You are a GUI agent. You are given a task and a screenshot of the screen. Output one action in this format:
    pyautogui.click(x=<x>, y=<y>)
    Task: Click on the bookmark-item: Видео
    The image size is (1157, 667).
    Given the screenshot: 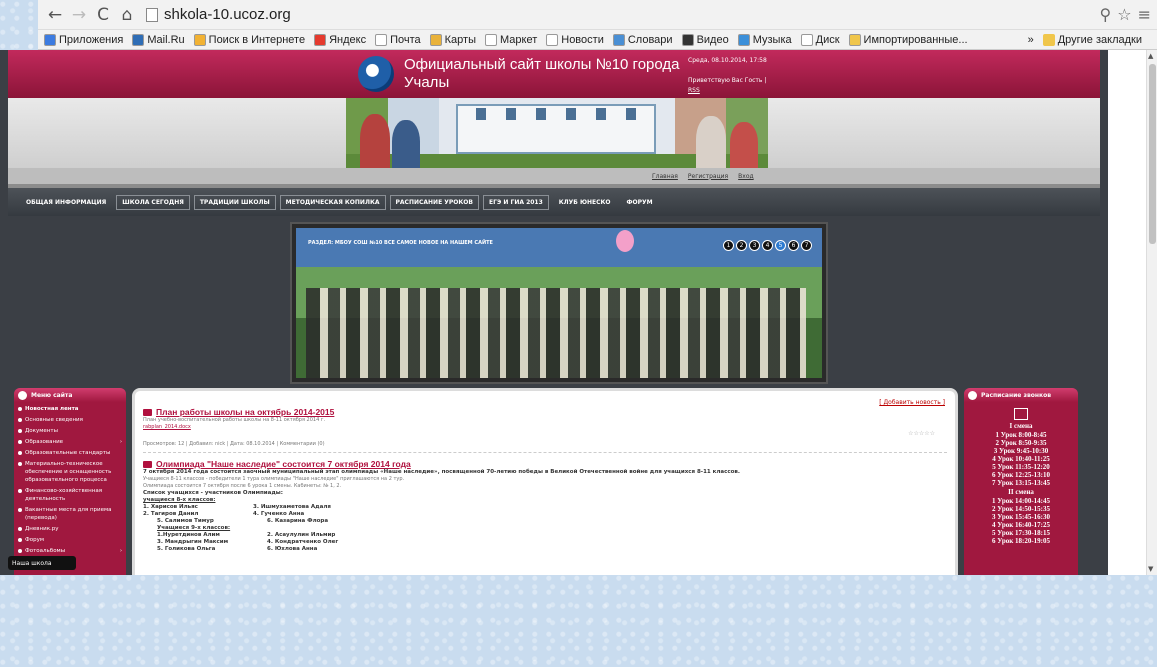 What is the action you would take?
    pyautogui.click(x=705, y=39)
    